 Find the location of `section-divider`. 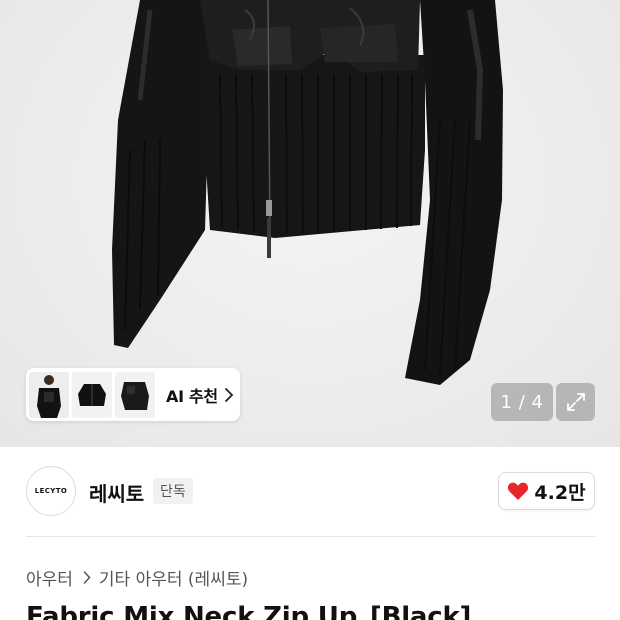

section-divider is located at coordinates (310, 536).